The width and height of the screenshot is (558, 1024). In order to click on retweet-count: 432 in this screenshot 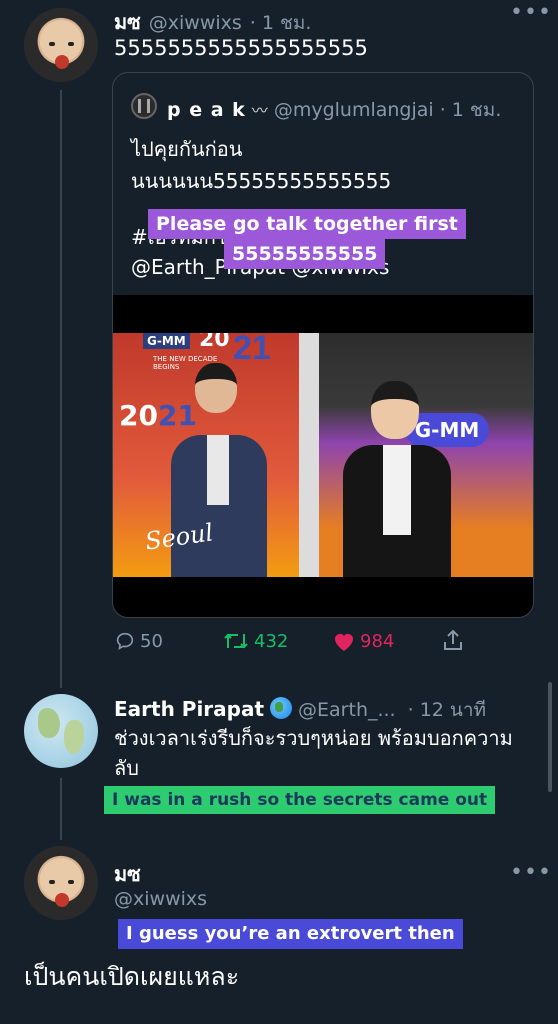, I will do `click(271, 641)`.